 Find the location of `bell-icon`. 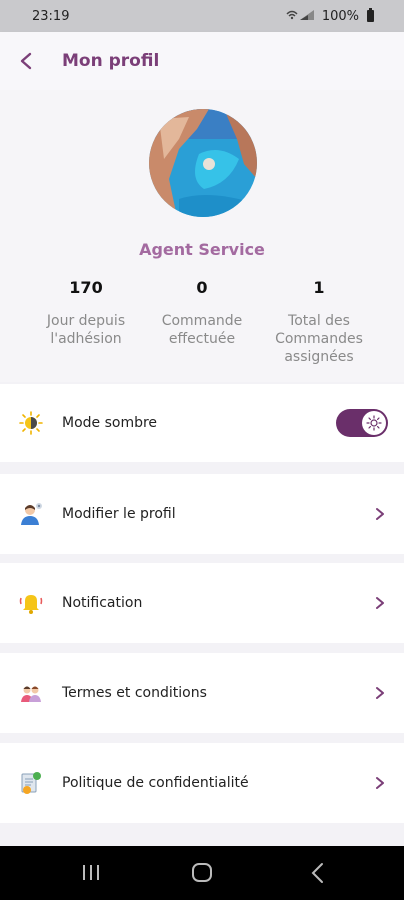

bell-icon is located at coordinates (31, 603).